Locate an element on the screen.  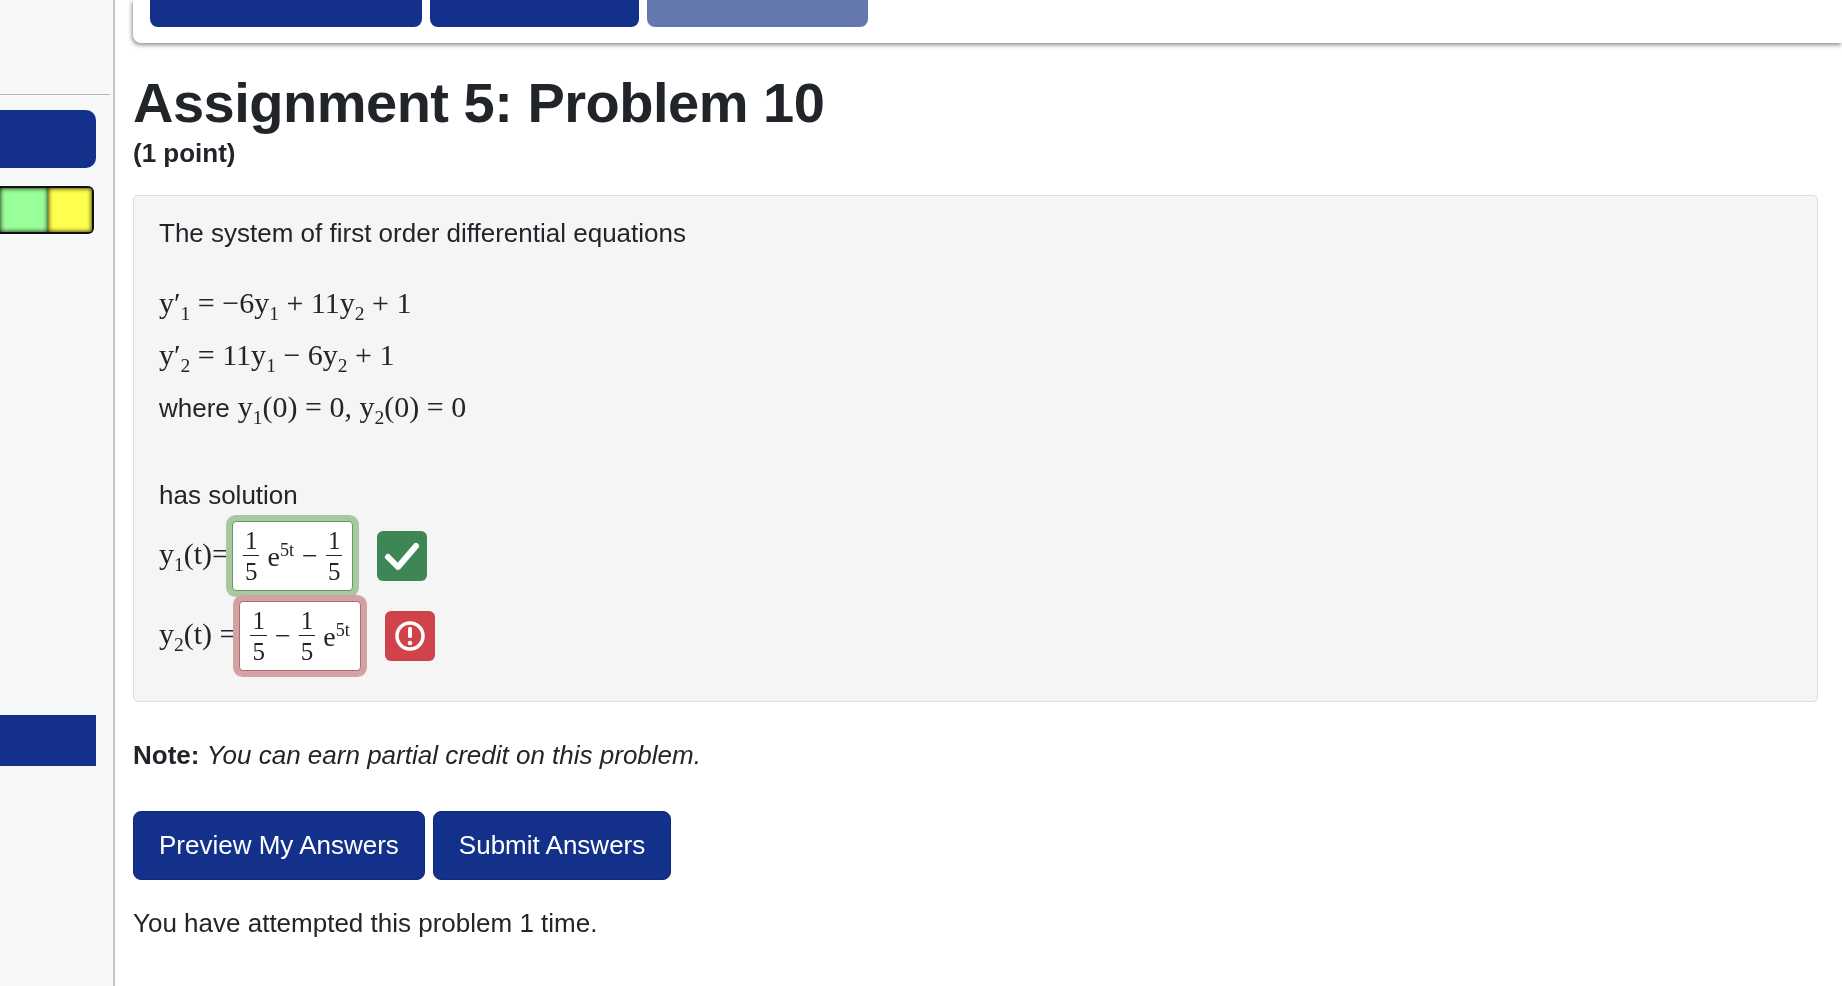
attempts-text: You have attempted this problem 1 time. is located at coordinates (366, 924).